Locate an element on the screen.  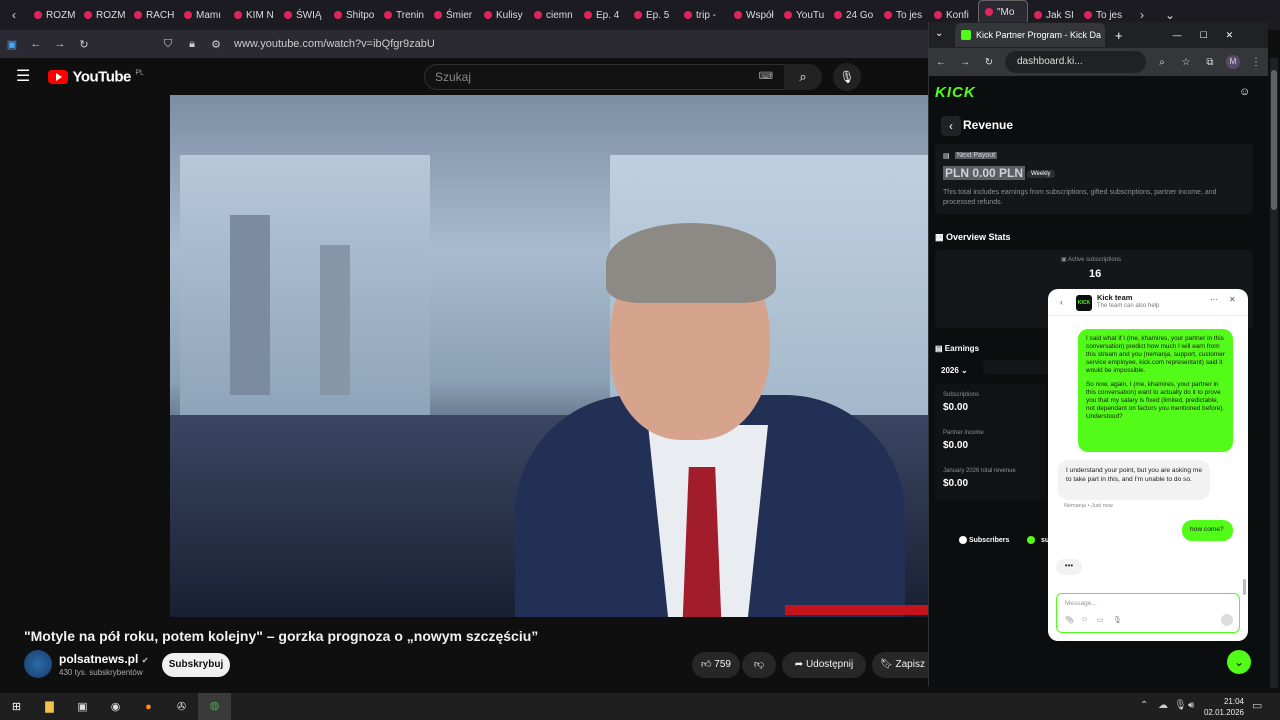
gif-icon: ▭ is located at coordinates (1100, 620).